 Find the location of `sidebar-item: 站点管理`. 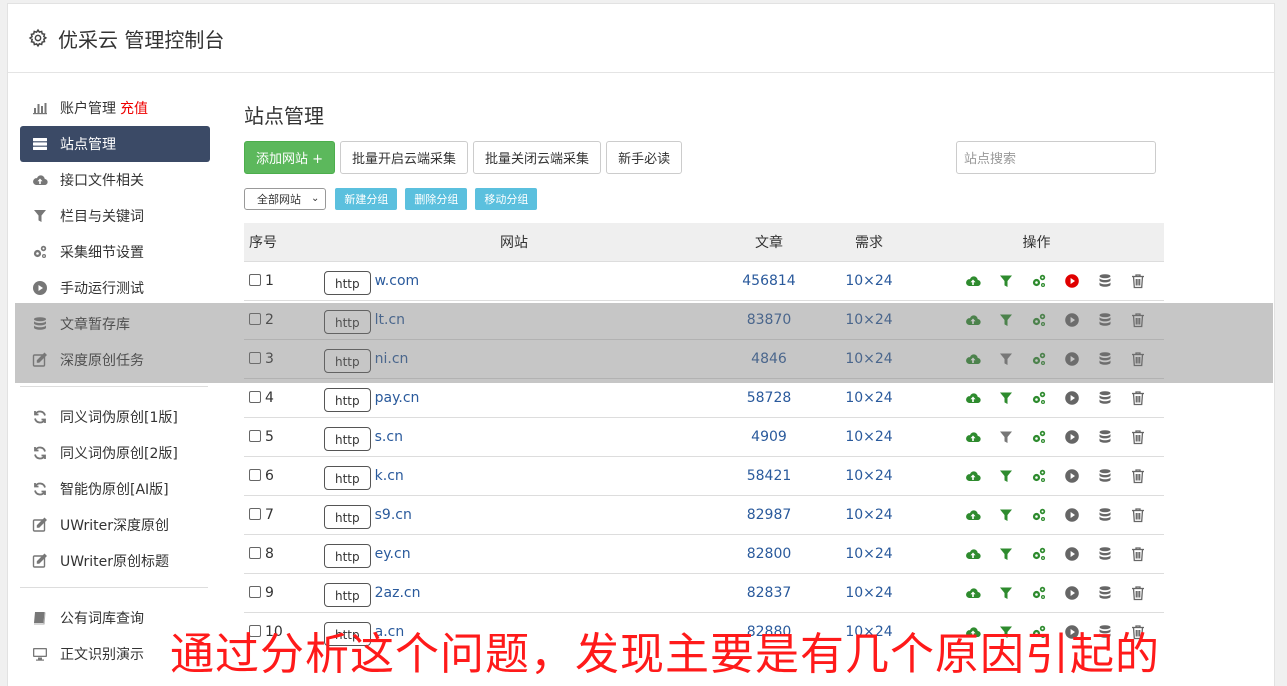

sidebar-item: 站点管理 is located at coordinates (115, 144).